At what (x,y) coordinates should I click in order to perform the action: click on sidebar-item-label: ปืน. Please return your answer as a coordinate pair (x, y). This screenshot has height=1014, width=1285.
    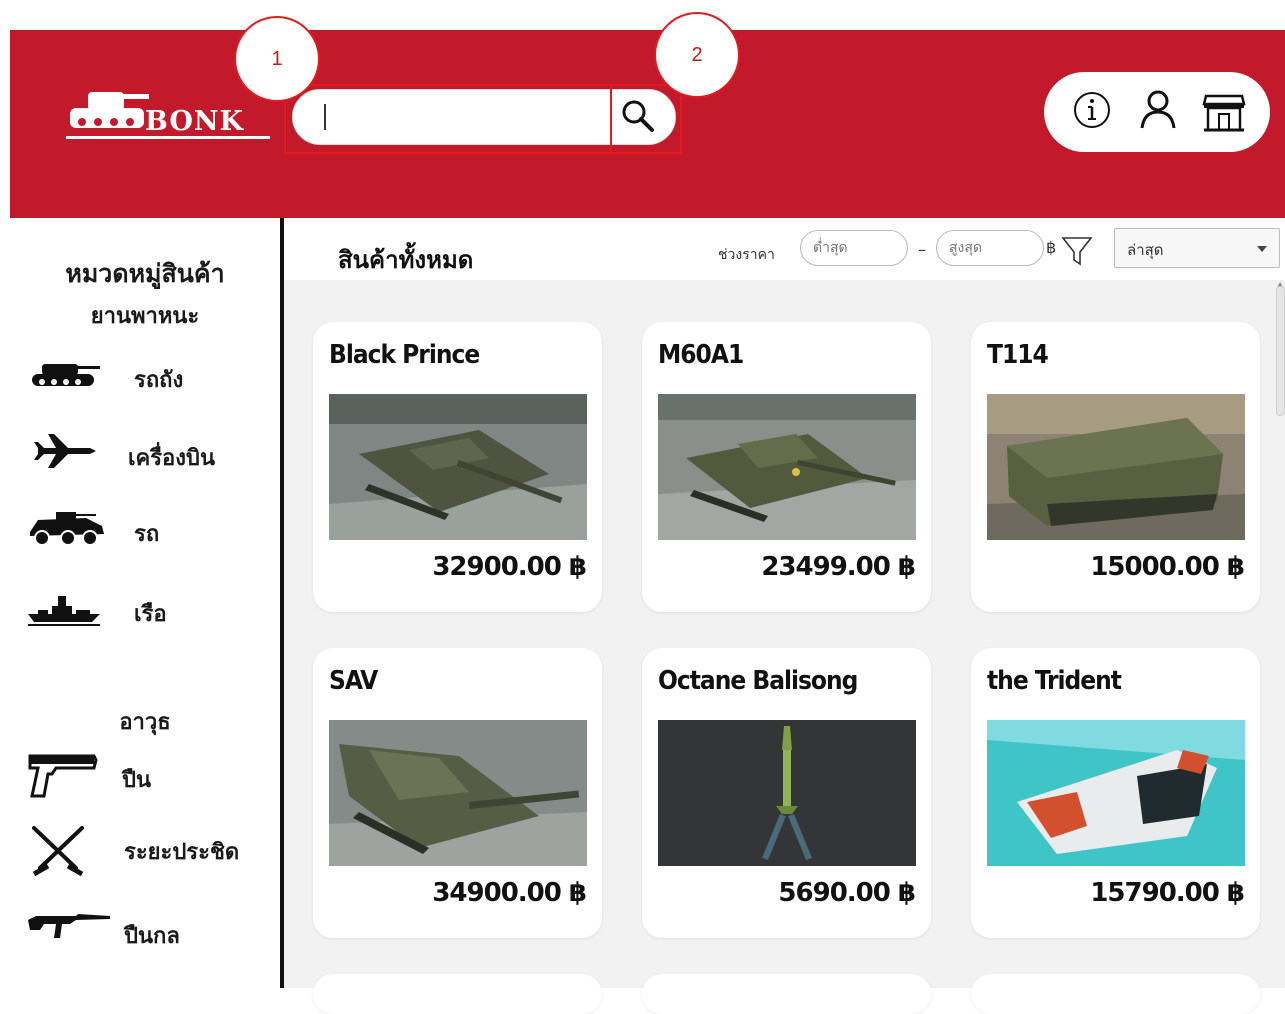
    Looking at the image, I should click on (137, 780).